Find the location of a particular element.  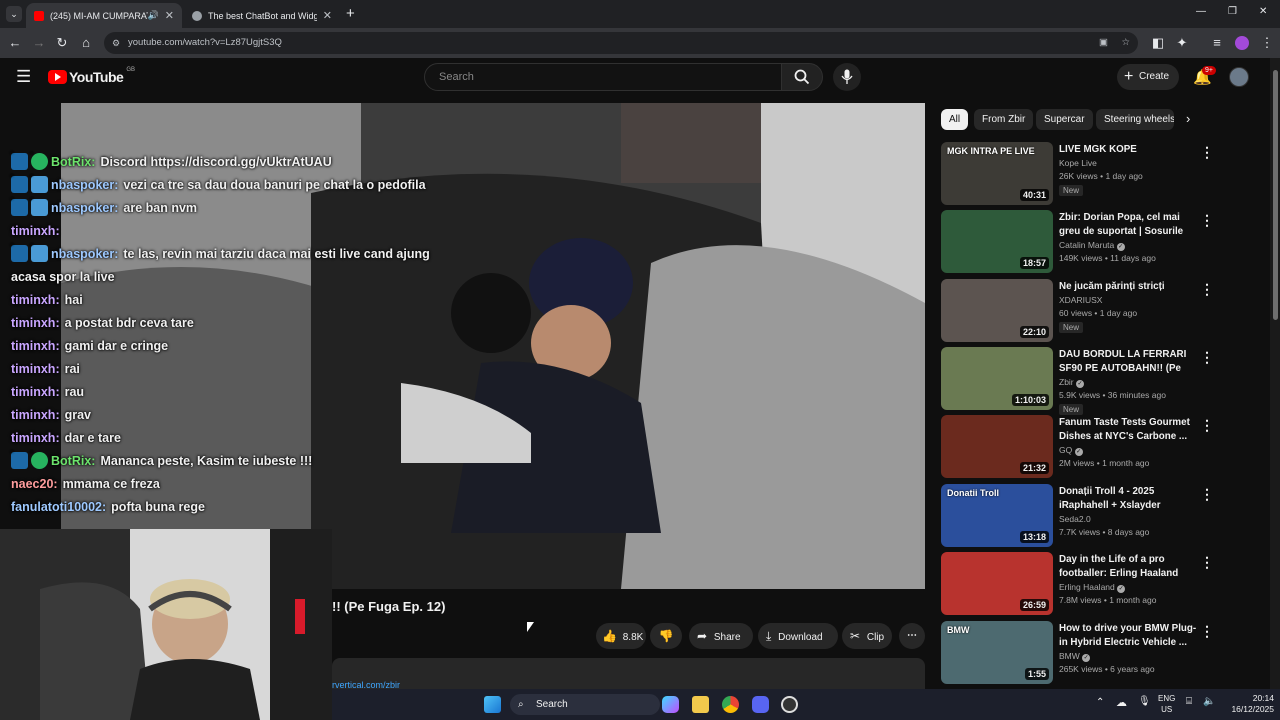

chrome-icon is located at coordinates (730, 704).